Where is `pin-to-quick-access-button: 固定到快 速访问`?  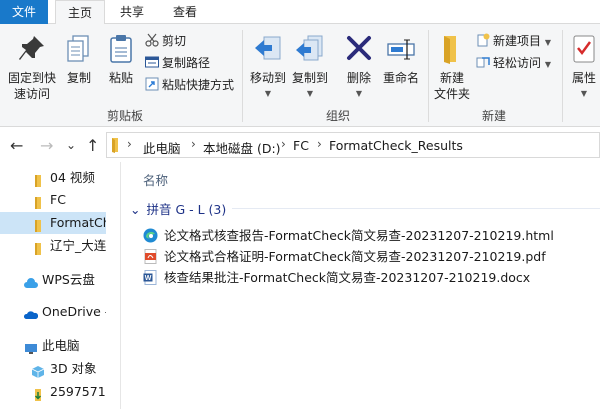
pin-to-quick-access-button: 固定到快 速访问 is located at coordinates (32, 67).